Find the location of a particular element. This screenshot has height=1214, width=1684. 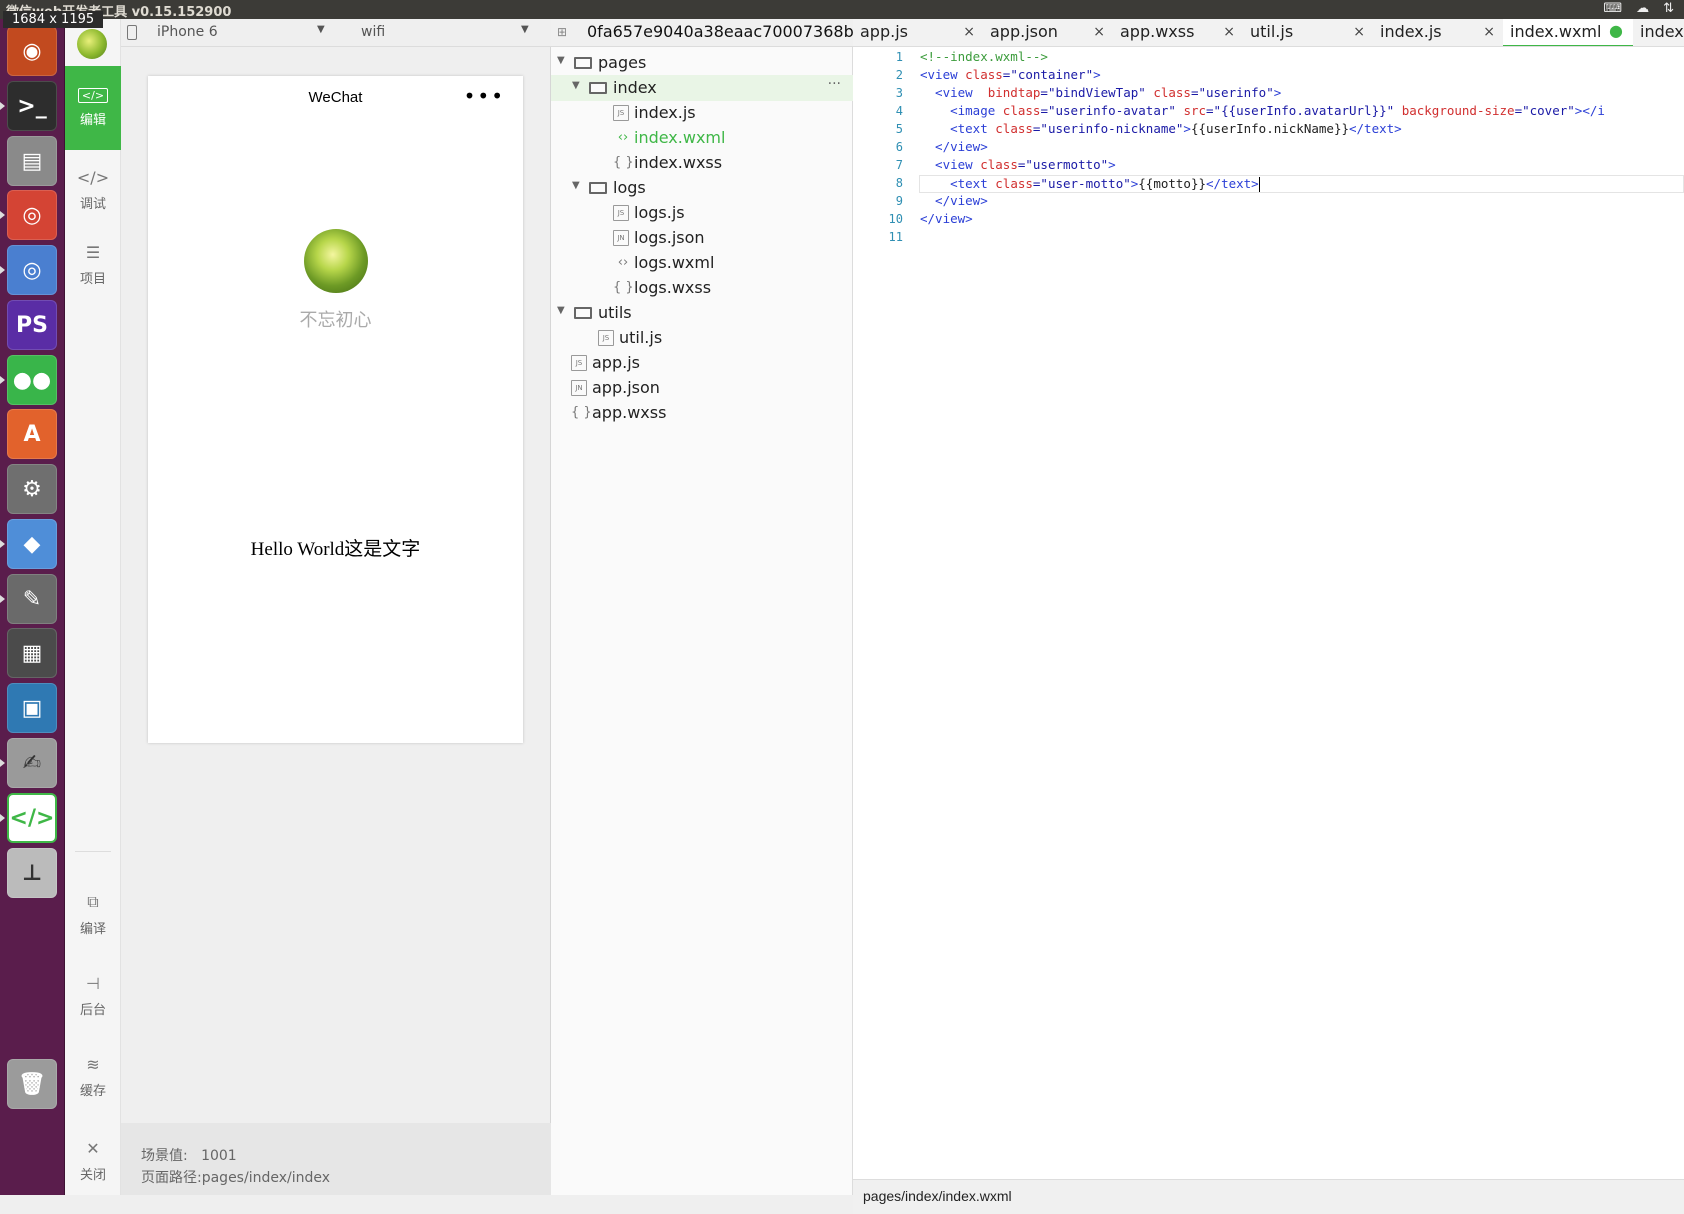

file-item: JS util.js is located at coordinates (702, 338).